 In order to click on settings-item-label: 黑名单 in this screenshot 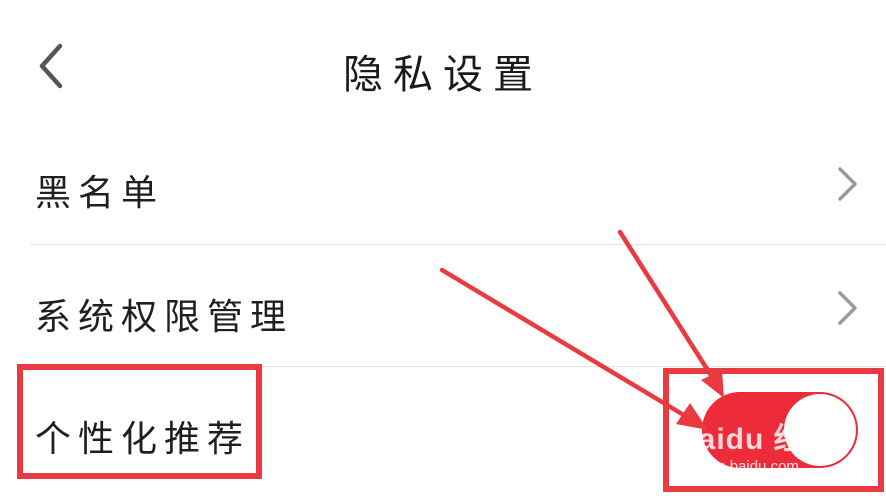, I will do `click(100, 193)`.